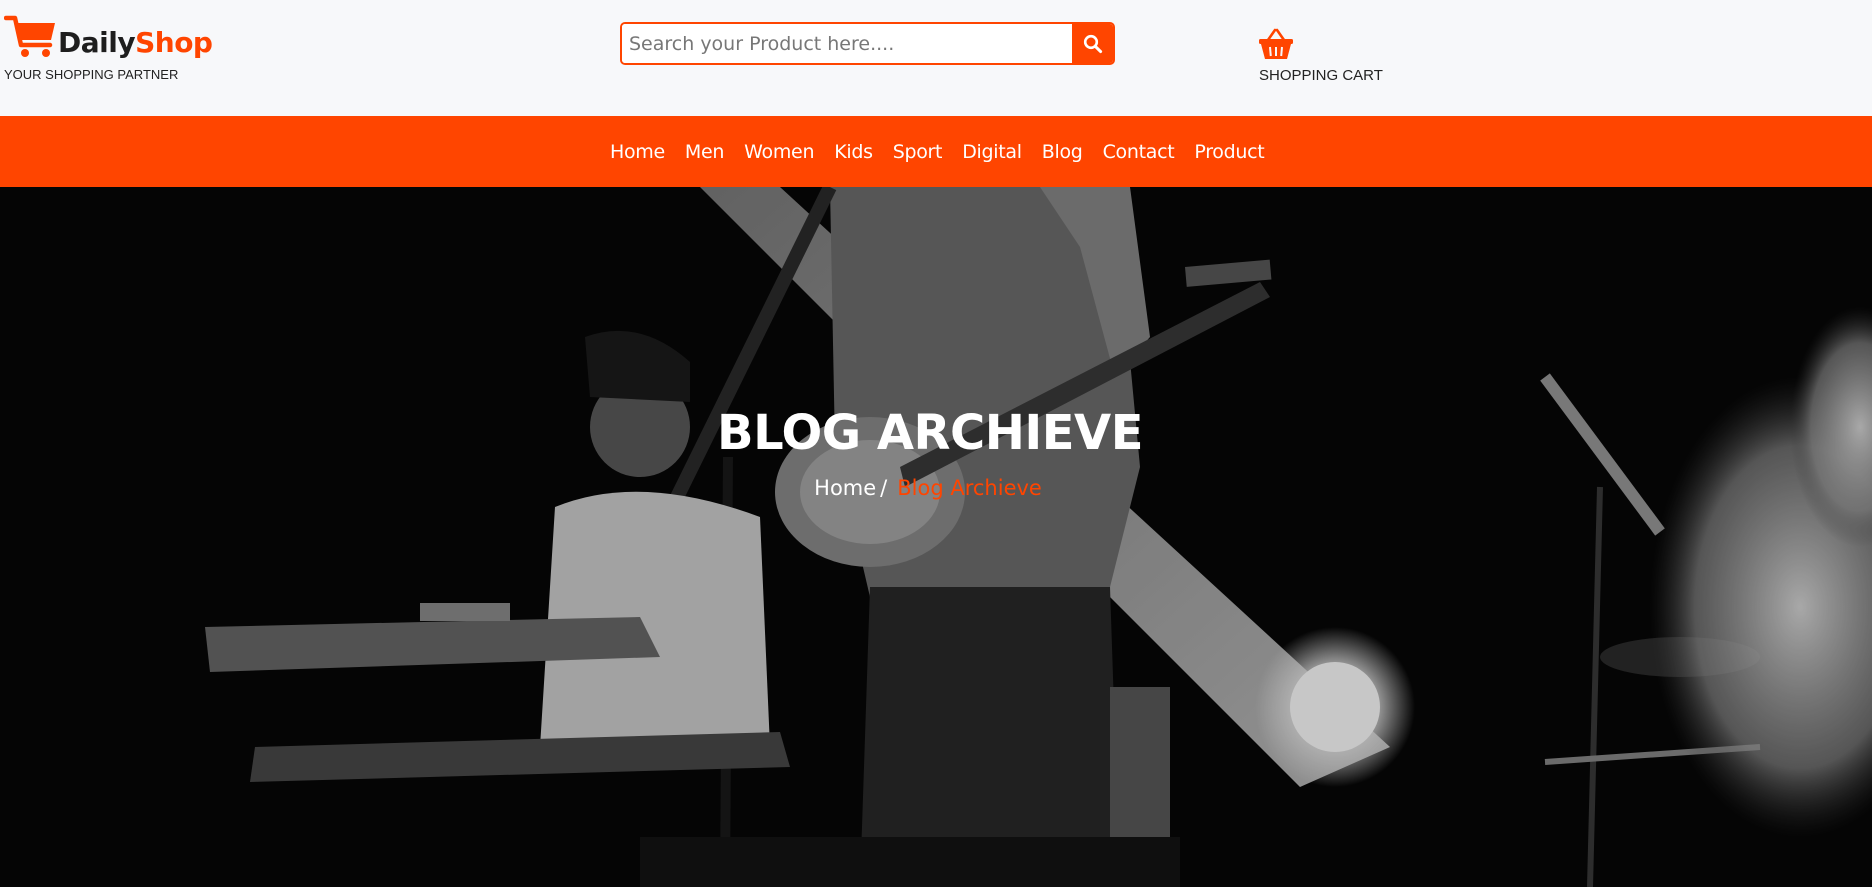  What do you see at coordinates (705, 152) in the screenshot?
I see `nav-item-men: Men` at bounding box center [705, 152].